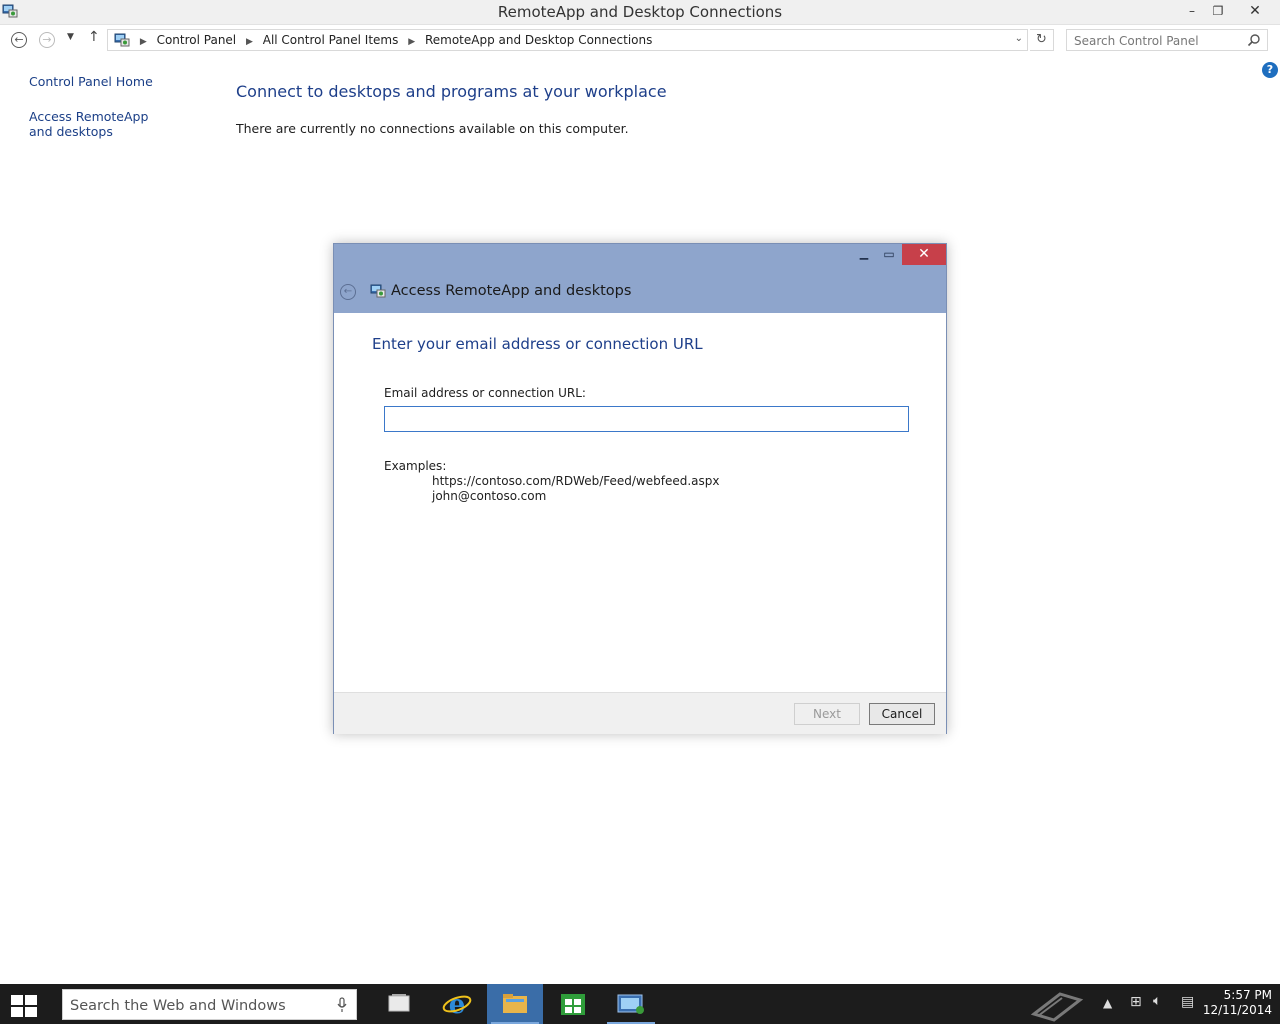  I want to click on refresh-button: ↻, so click(1042, 40).